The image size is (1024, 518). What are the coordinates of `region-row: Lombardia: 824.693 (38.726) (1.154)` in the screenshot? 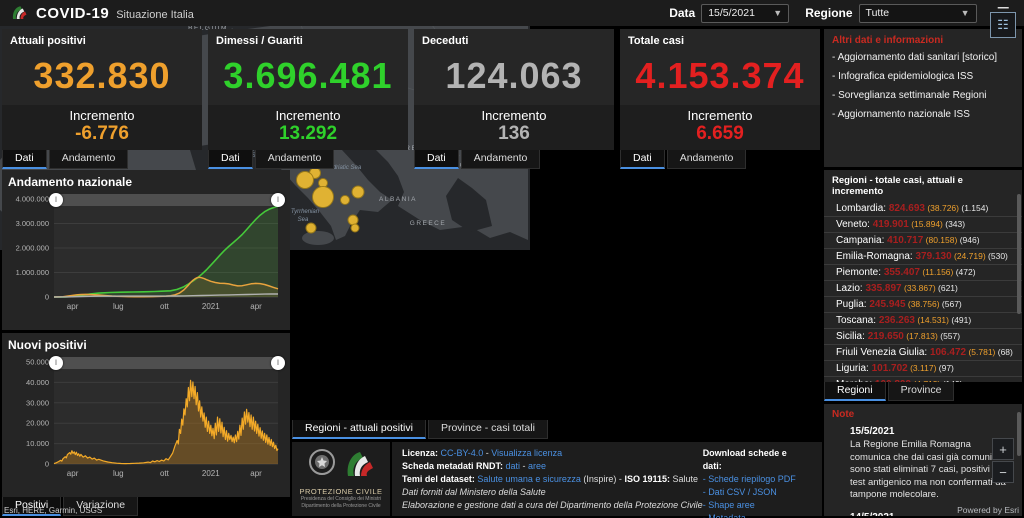 It's located at (923, 209).